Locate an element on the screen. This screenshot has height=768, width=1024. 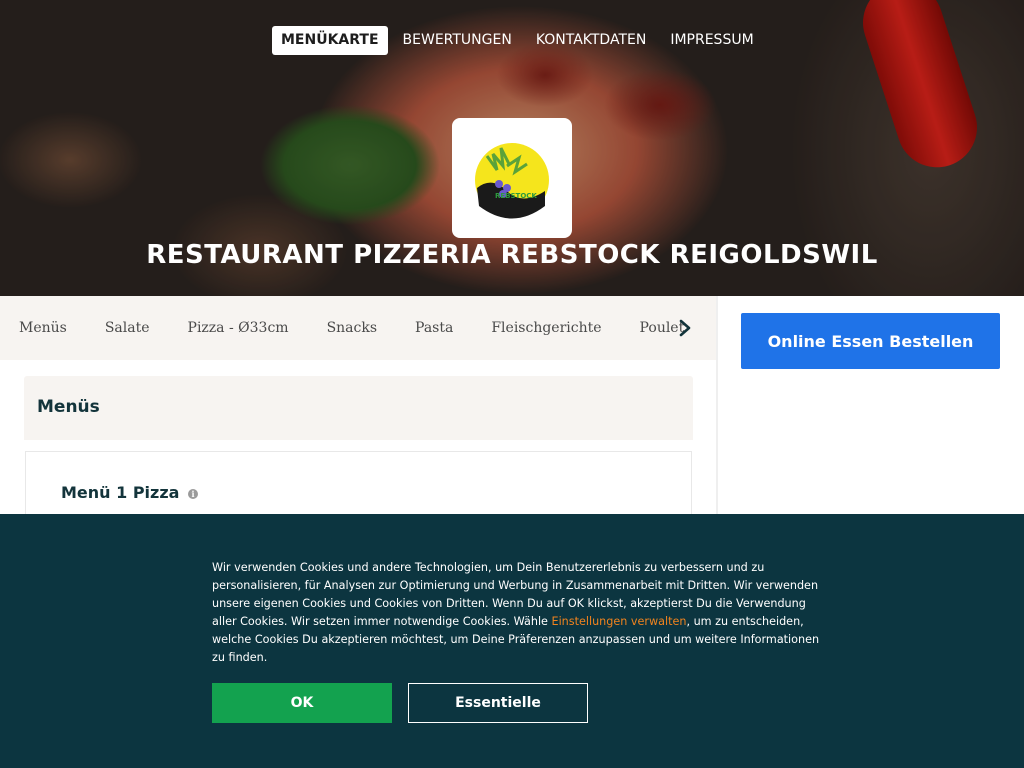
column-divider is located at coordinates (717, 406).